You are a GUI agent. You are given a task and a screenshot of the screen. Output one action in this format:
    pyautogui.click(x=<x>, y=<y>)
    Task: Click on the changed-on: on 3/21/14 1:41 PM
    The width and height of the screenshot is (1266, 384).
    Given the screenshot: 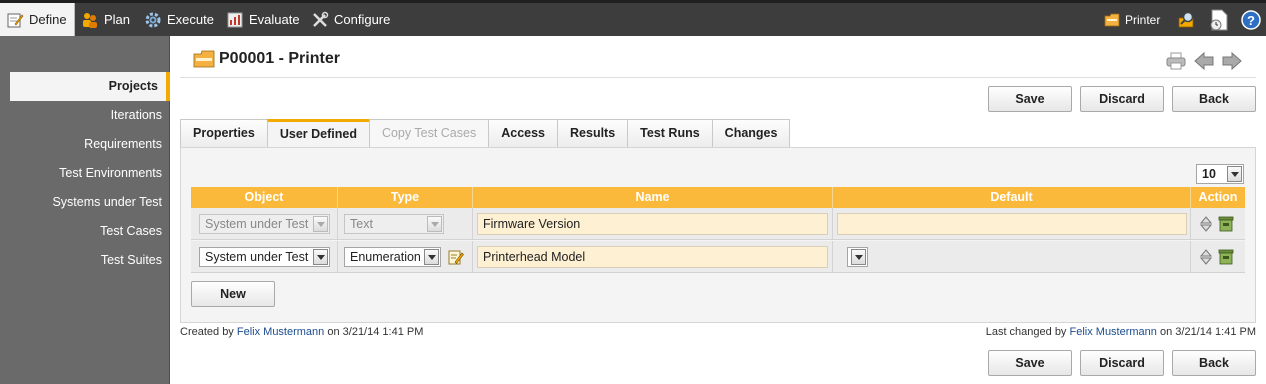 What is the action you would take?
    pyautogui.click(x=1207, y=332)
    